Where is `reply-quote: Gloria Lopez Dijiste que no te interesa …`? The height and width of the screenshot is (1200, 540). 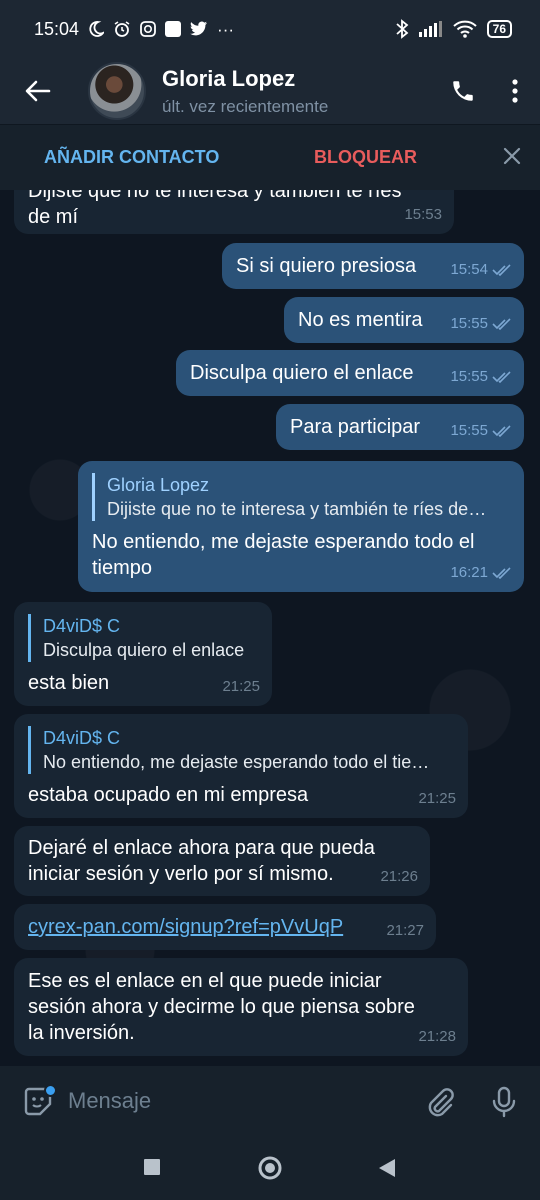
reply-quote: Gloria Lopez Dijiste que no te interesa … is located at coordinates (301, 497).